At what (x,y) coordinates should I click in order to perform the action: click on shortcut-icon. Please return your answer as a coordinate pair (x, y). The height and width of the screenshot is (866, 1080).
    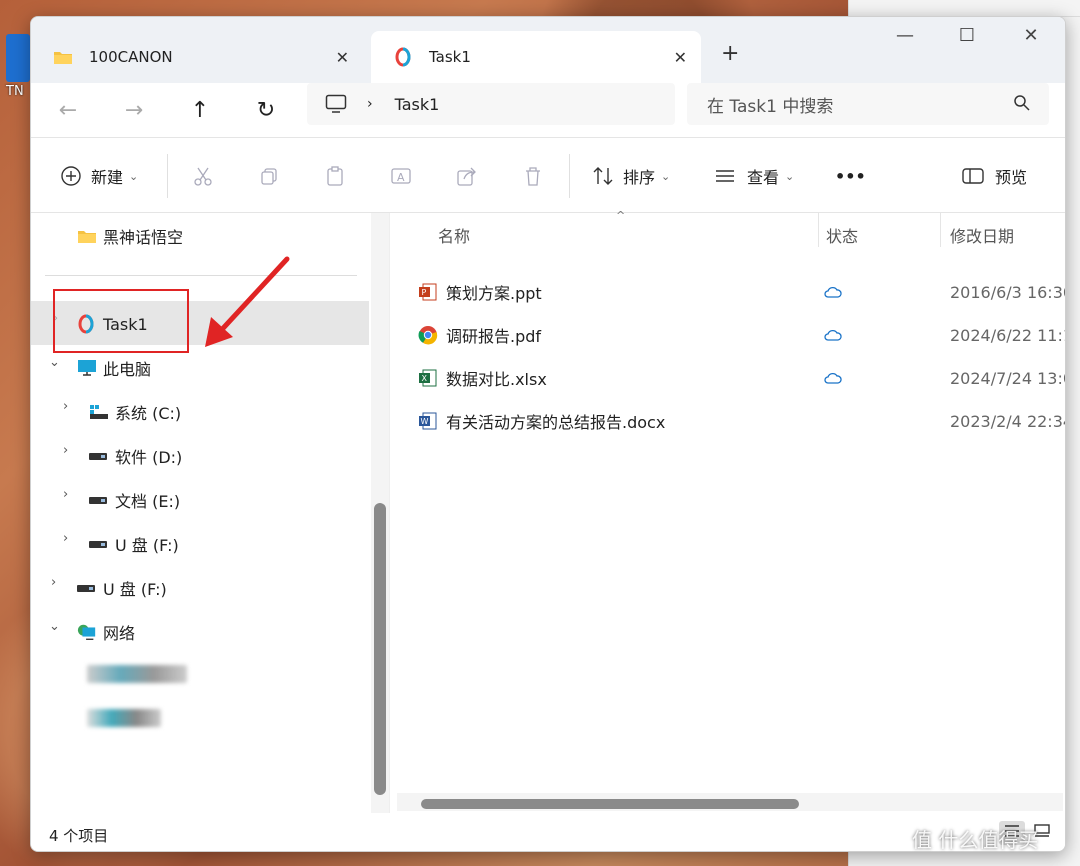
    Looking at the image, I should click on (18, 58).